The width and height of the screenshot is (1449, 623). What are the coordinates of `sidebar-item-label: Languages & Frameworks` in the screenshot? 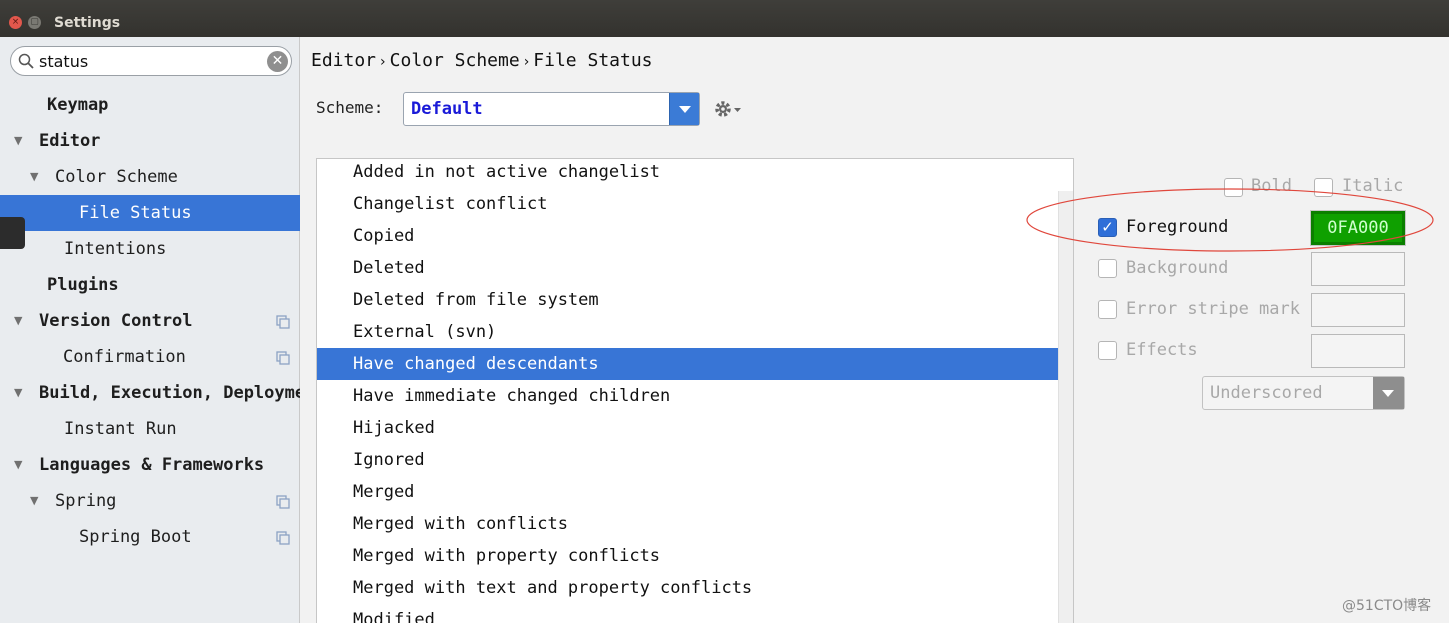 It's located at (152, 465).